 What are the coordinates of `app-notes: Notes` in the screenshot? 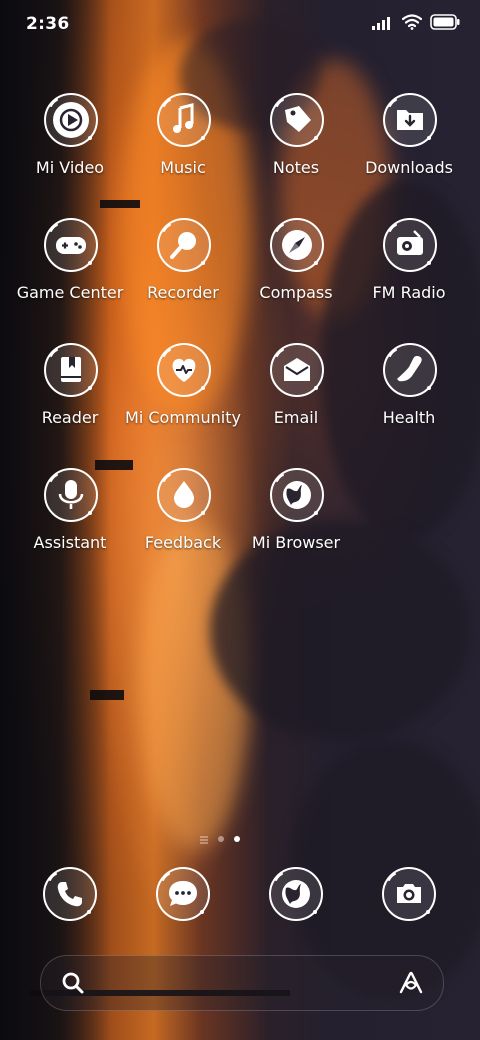 It's located at (296, 134).